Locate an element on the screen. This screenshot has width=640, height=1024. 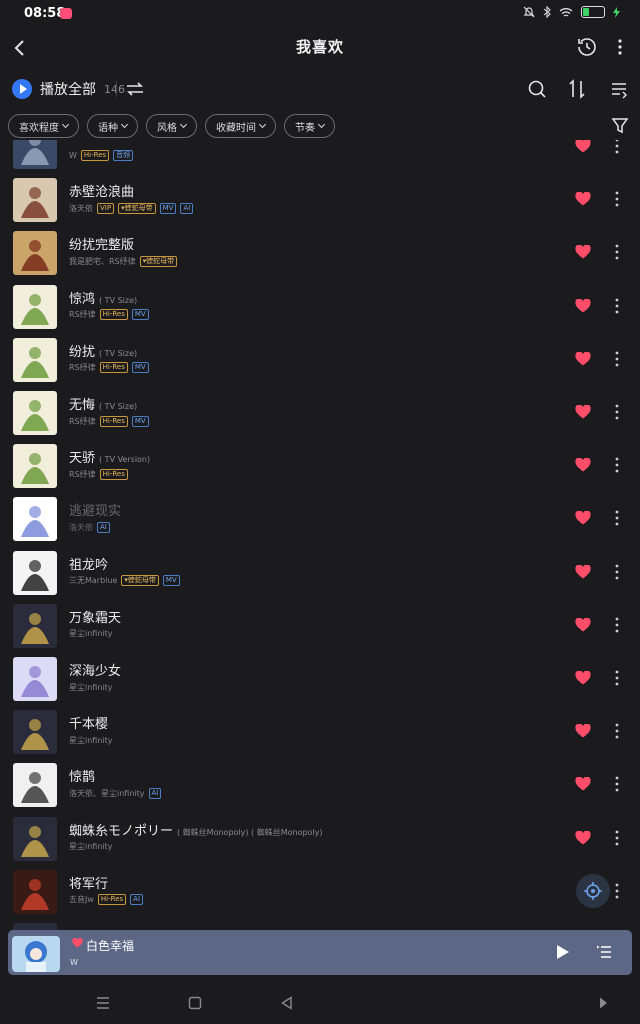
play-all-button: 播放全部 146 is located at coordinates (68, 89).